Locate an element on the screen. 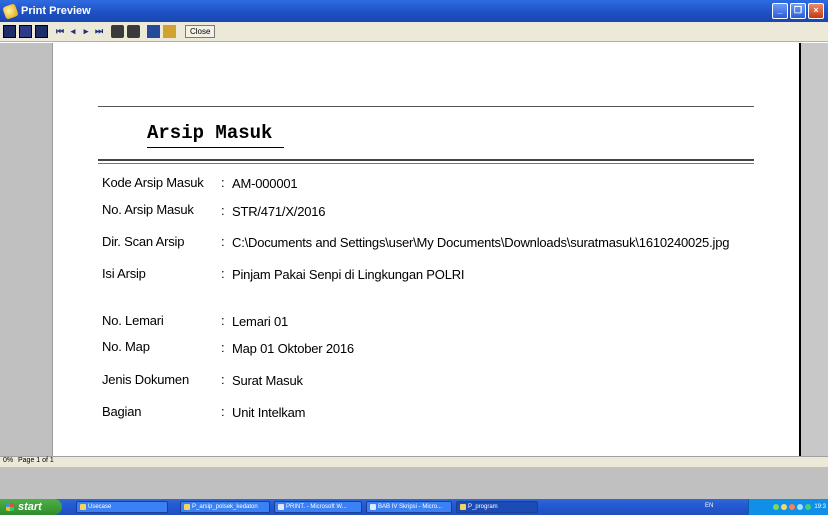 The image size is (828, 515). save-icon is located at coordinates (153, 31).